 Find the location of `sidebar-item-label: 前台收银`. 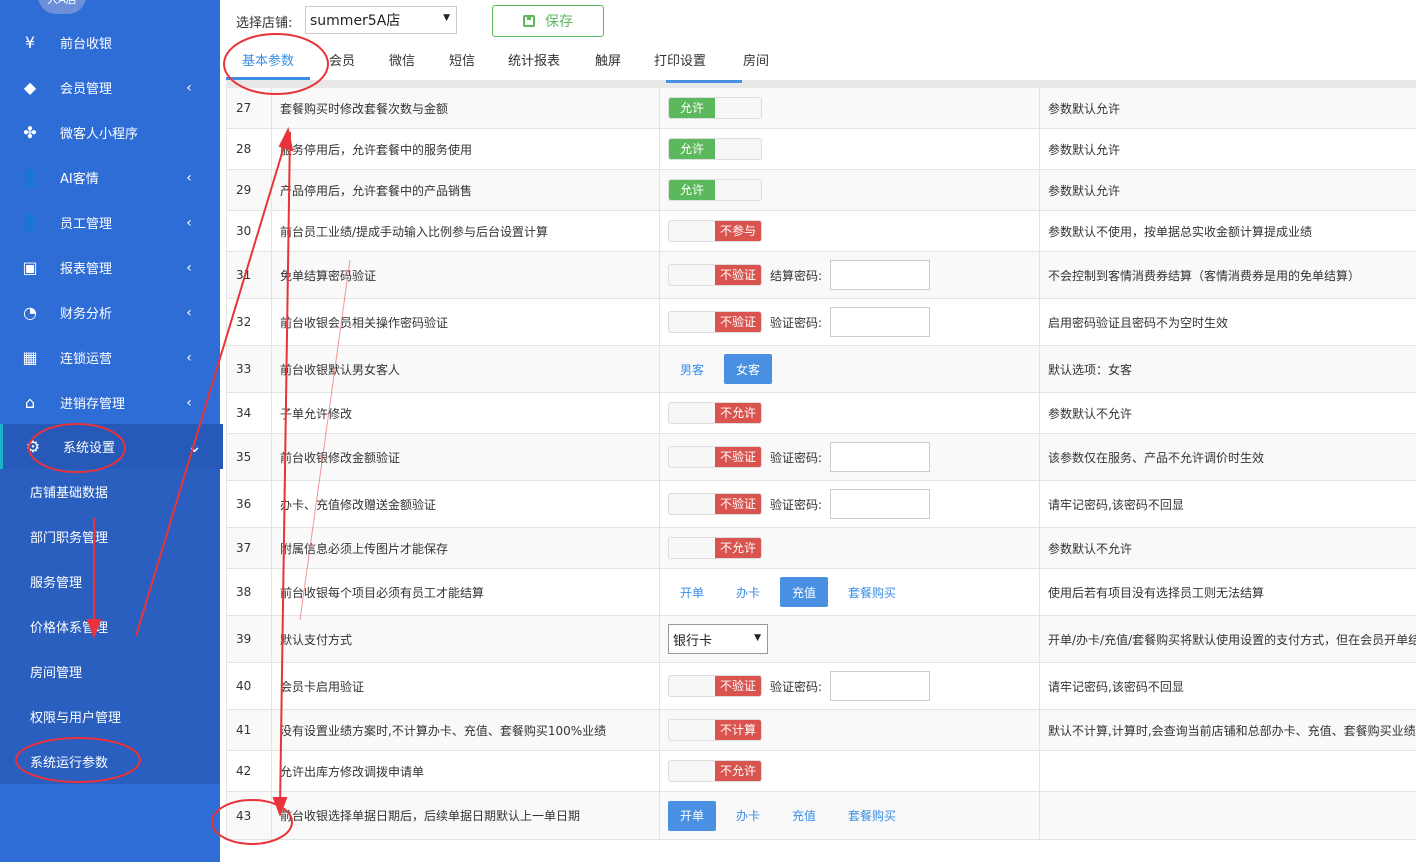

sidebar-item-label: 前台收银 is located at coordinates (86, 44).